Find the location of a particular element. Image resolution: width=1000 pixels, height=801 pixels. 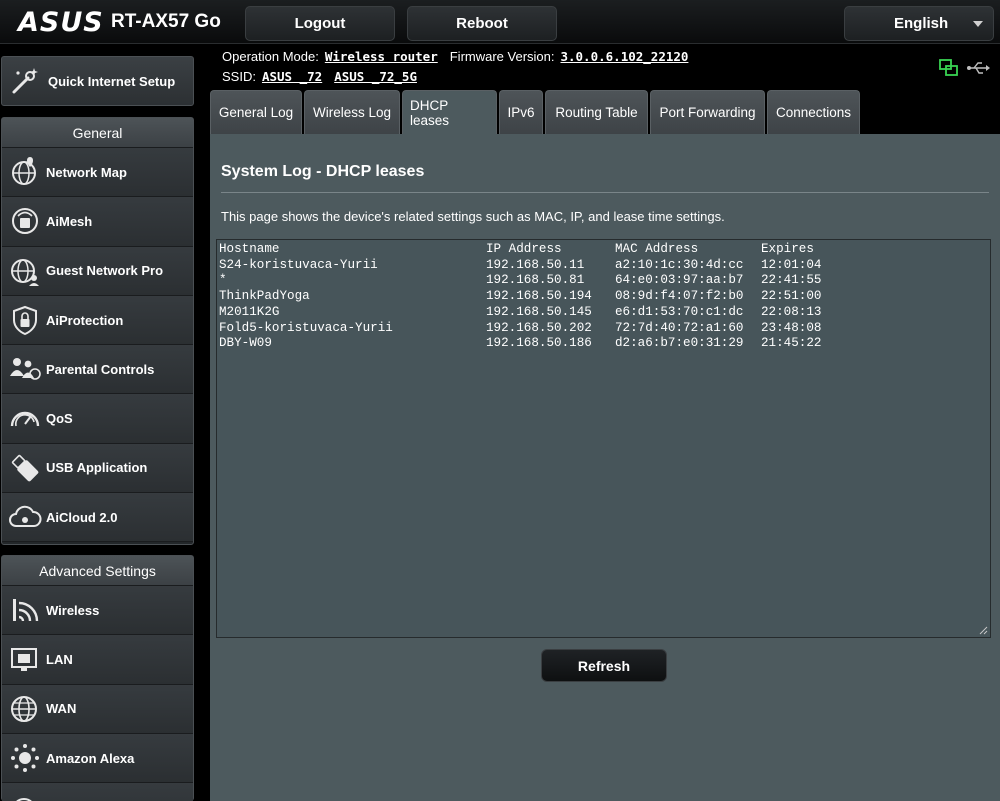

ssid-row: SSID: ASUS _72 ASUS _72_5G is located at coordinates (319, 76).